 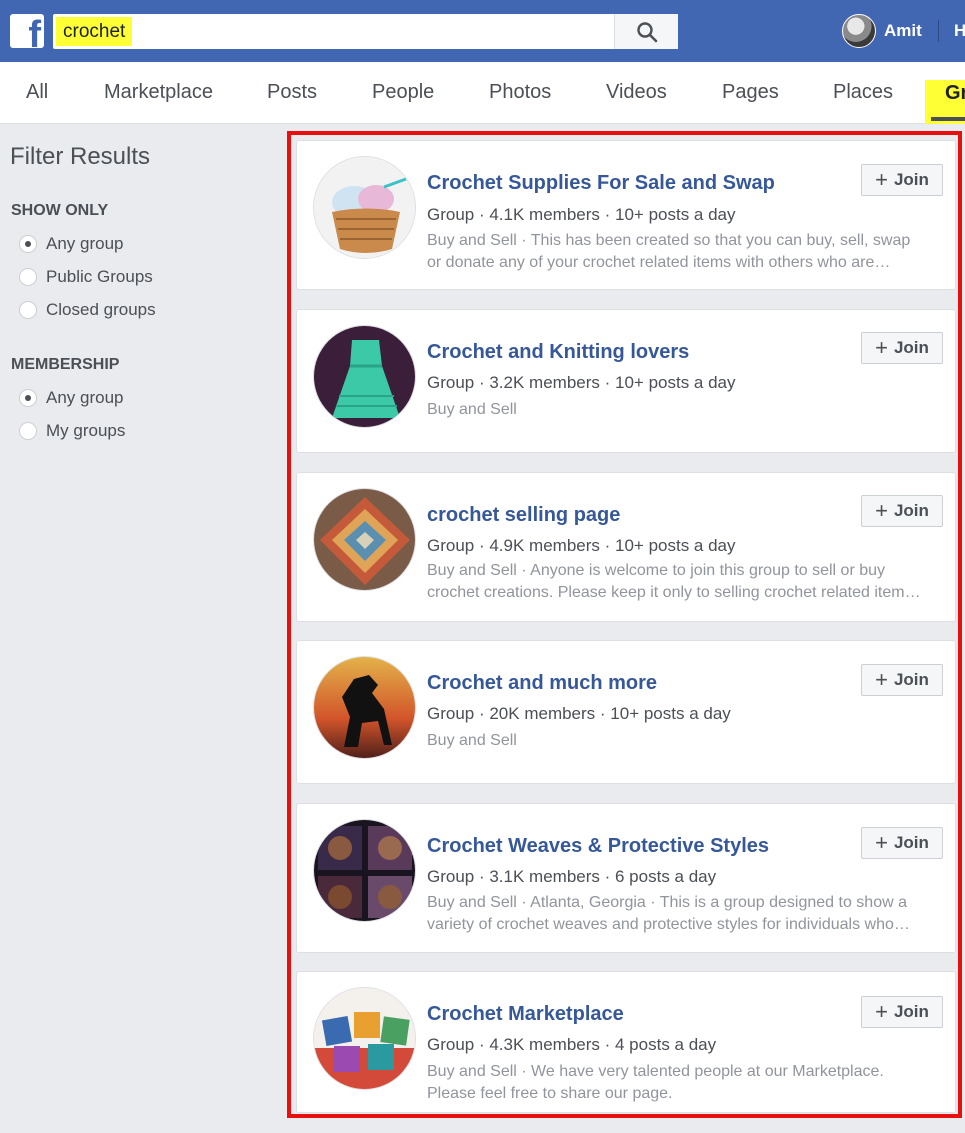 I want to click on radio-label: Public Groups, so click(x=99, y=276).